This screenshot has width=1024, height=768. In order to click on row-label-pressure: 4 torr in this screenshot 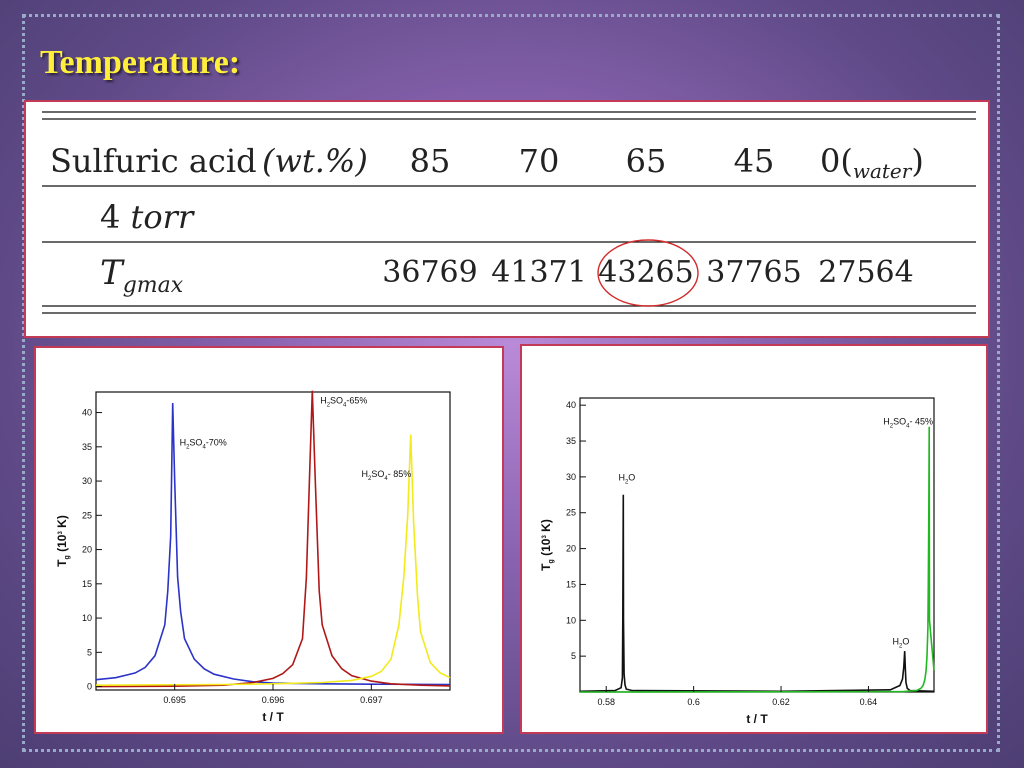, I will do `click(147, 217)`.